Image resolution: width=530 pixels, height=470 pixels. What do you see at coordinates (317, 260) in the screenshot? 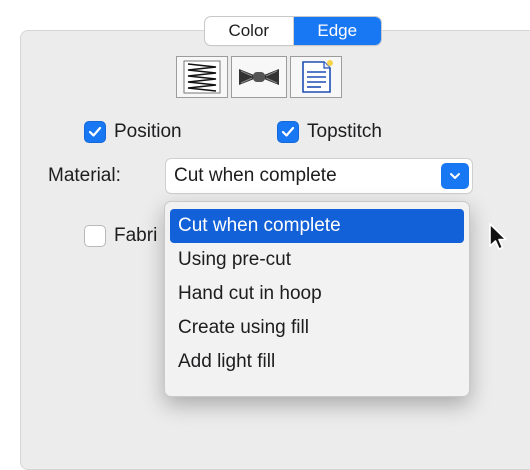
I see `menu-item-using-pre-cut: Using pre-cut` at bounding box center [317, 260].